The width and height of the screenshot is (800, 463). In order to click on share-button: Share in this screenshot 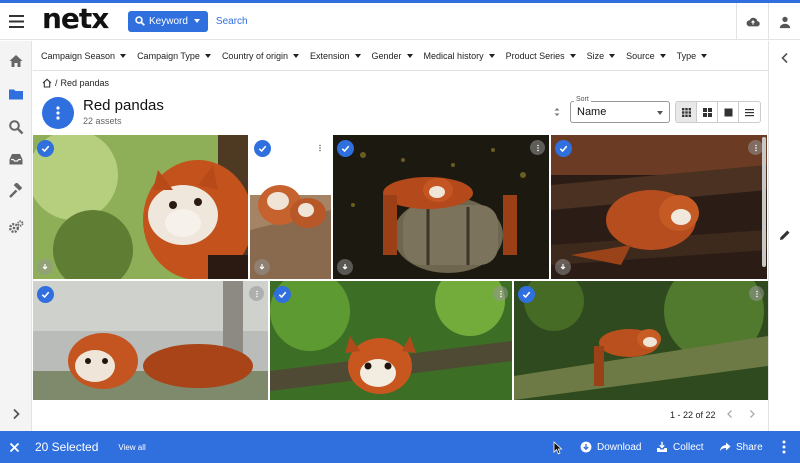, I will do `click(741, 447)`.